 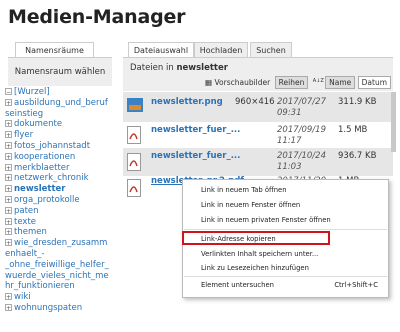 I want to click on menu-item-open-new-tab: Link in neuem Tab öffnen, so click(x=244, y=190).